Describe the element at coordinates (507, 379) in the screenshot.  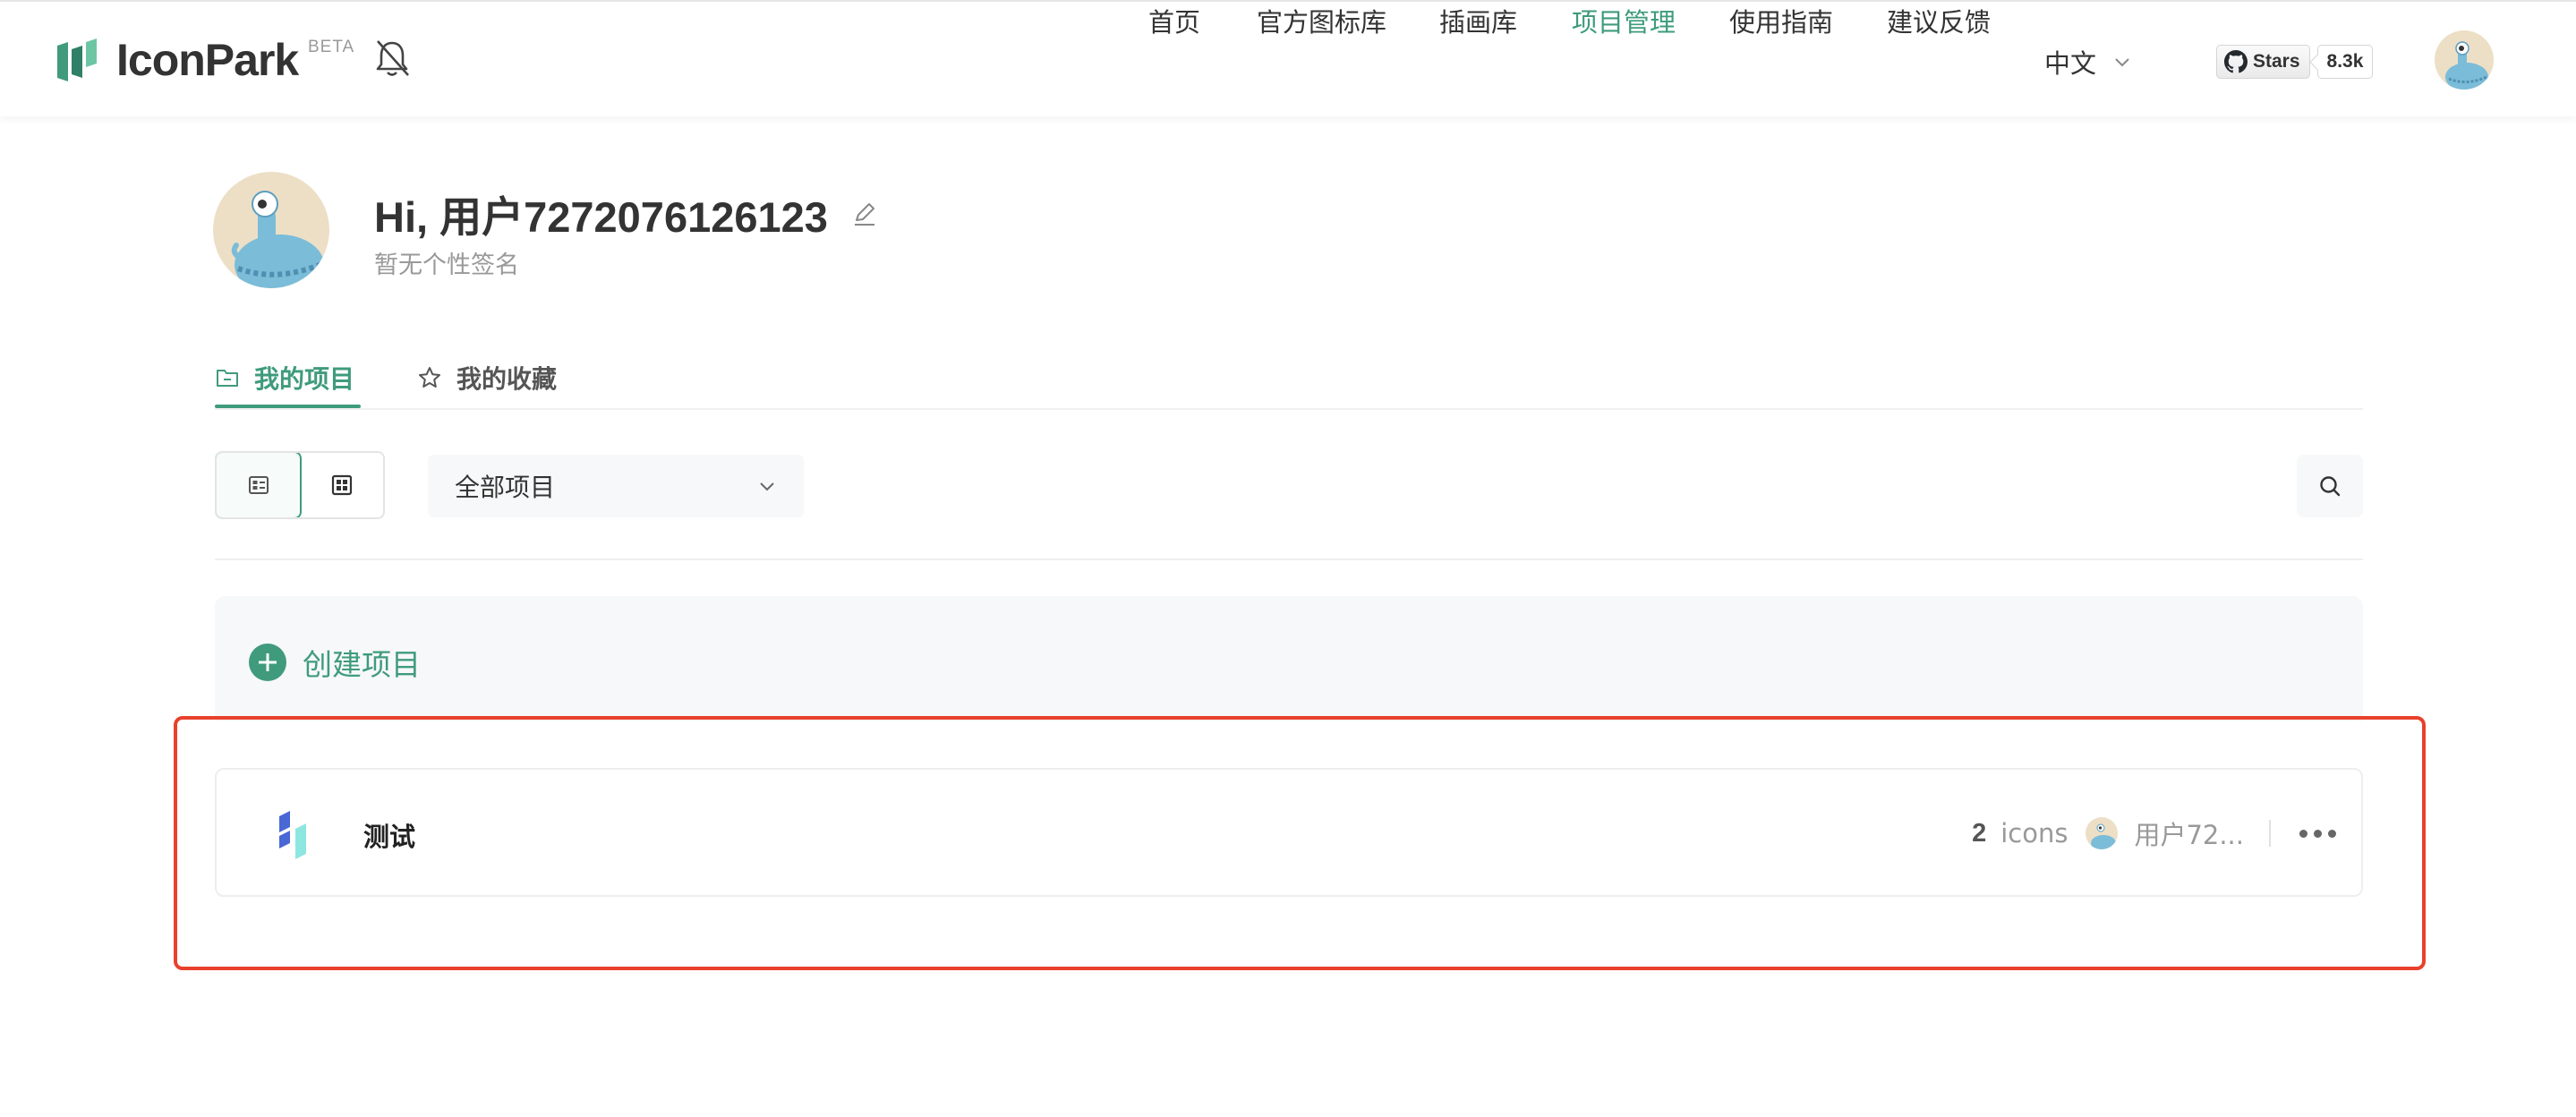
I see `tab-label: 我的收藏` at that location.